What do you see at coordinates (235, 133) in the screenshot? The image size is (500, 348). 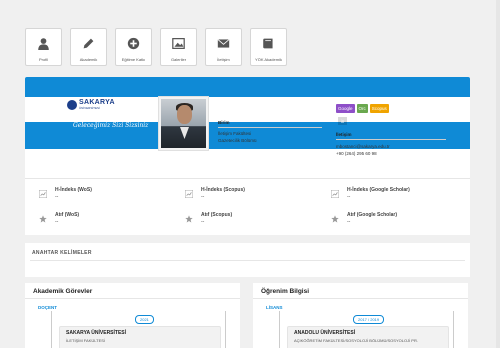 I see `faculty-name: İletişim Fakültesi` at bounding box center [235, 133].